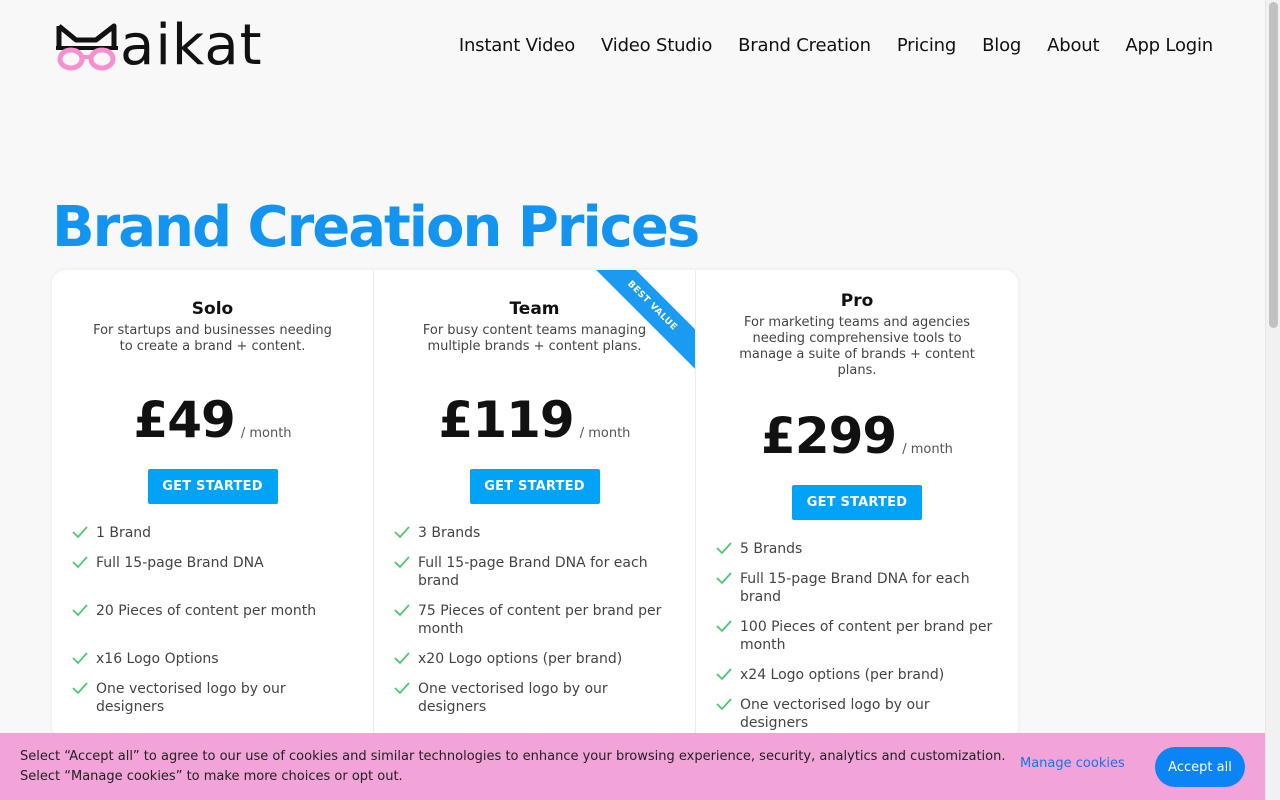 The width and height of the screenshot is (1280, 800). I want to click on feature-item: 5 Brands, so click(857, 549).